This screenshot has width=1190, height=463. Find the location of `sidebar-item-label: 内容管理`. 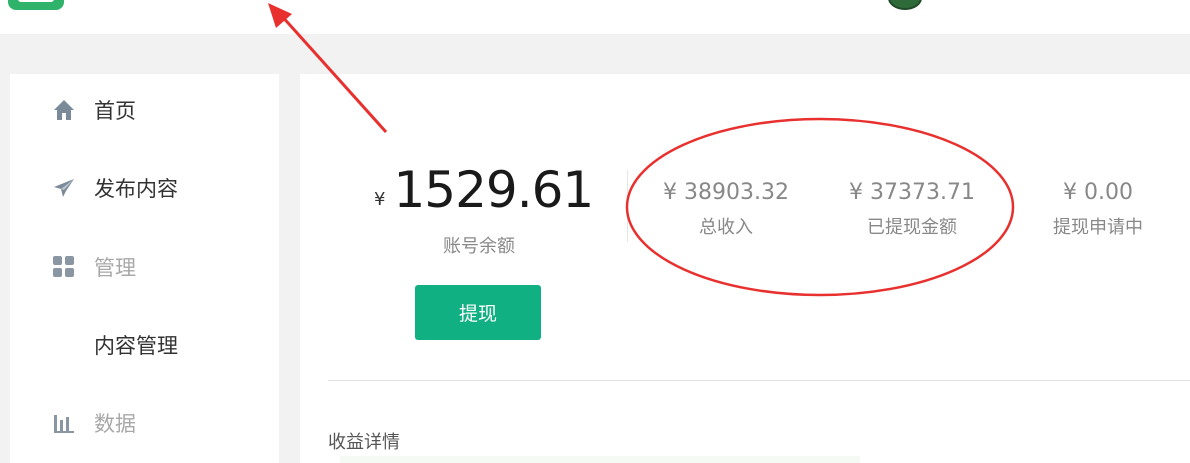

sidebar-item-label: 内容管理 is located at coordinates (136, 346).